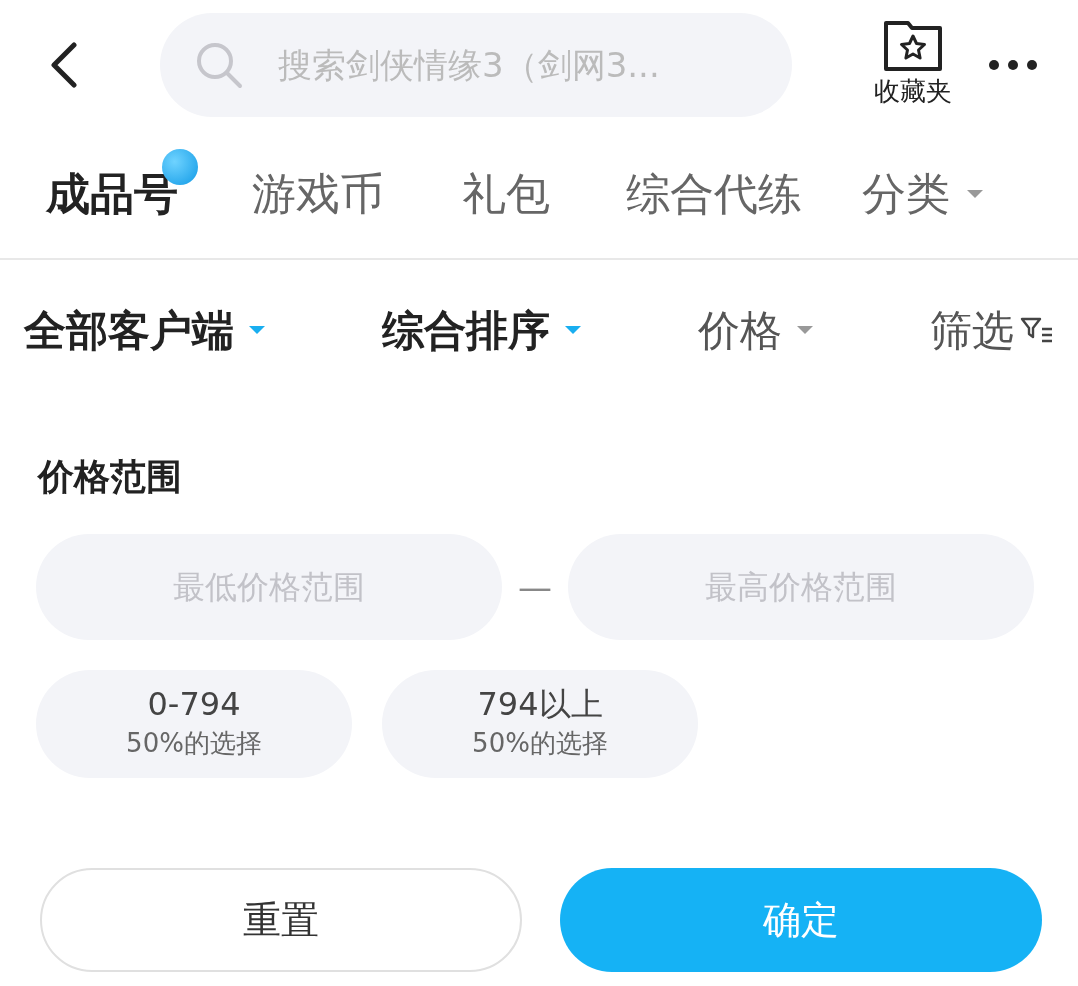 The width and height of the screenshot is (1078, 986). Describe the element at coordinates (506, 194) in the screenshot. I see `tab: 礼包` at that location.